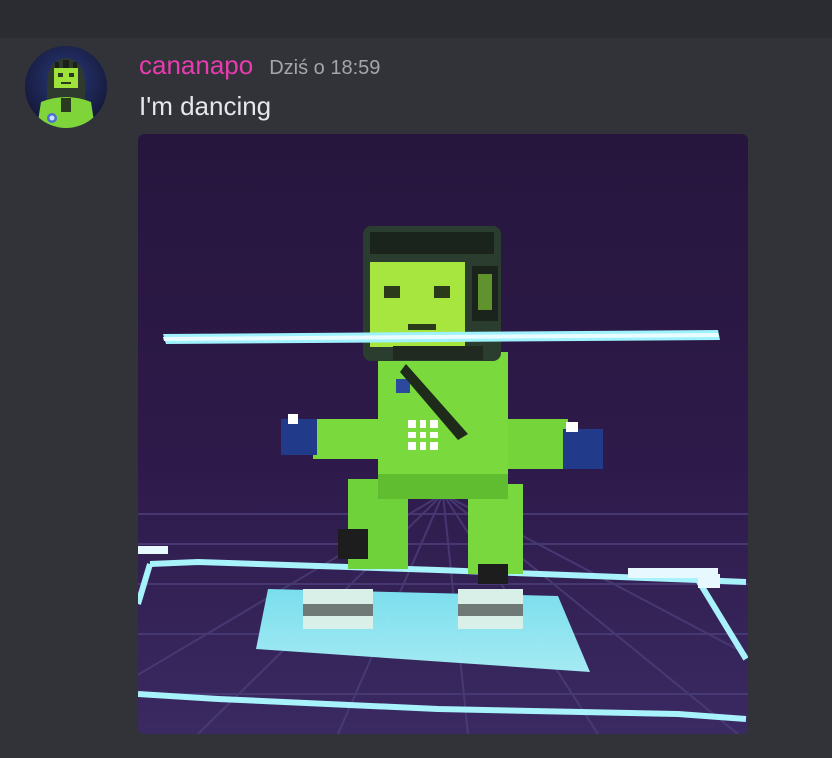  What do you see at coordinates (196, 65) in the screenshot?
I see `username: cananapo` at bounding box center [196, 65].